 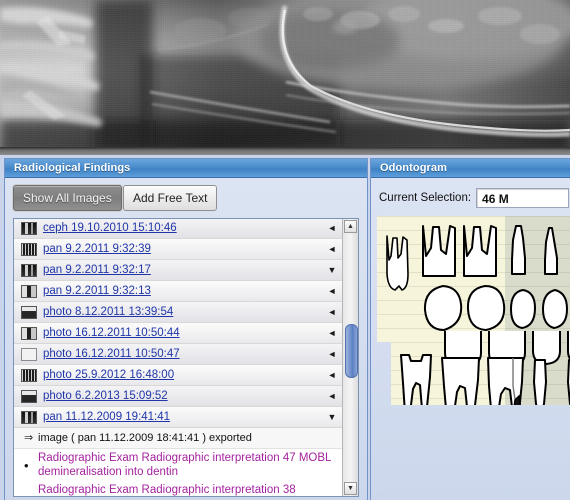 I want to click on findings-item-link: photo 6.2.2013 15:09:52, so click(x=182, y=396).